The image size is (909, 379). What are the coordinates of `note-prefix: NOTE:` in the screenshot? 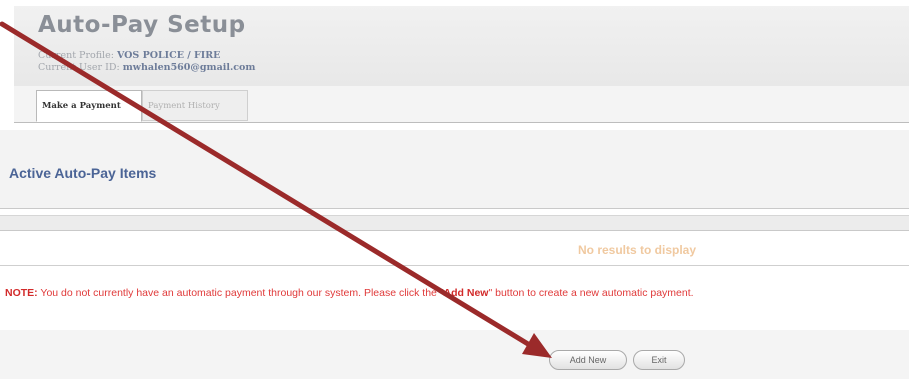 It's located at (21, 293).